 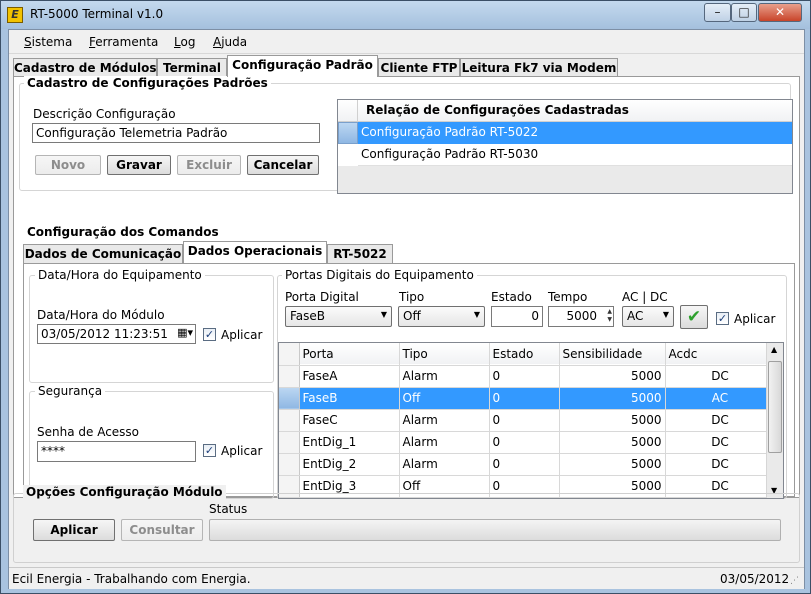 What do you see at coordinates (360, 253) in the screenshot?
I see `tab-rt-5022: RT-5022` at bounding box center [360, 253].